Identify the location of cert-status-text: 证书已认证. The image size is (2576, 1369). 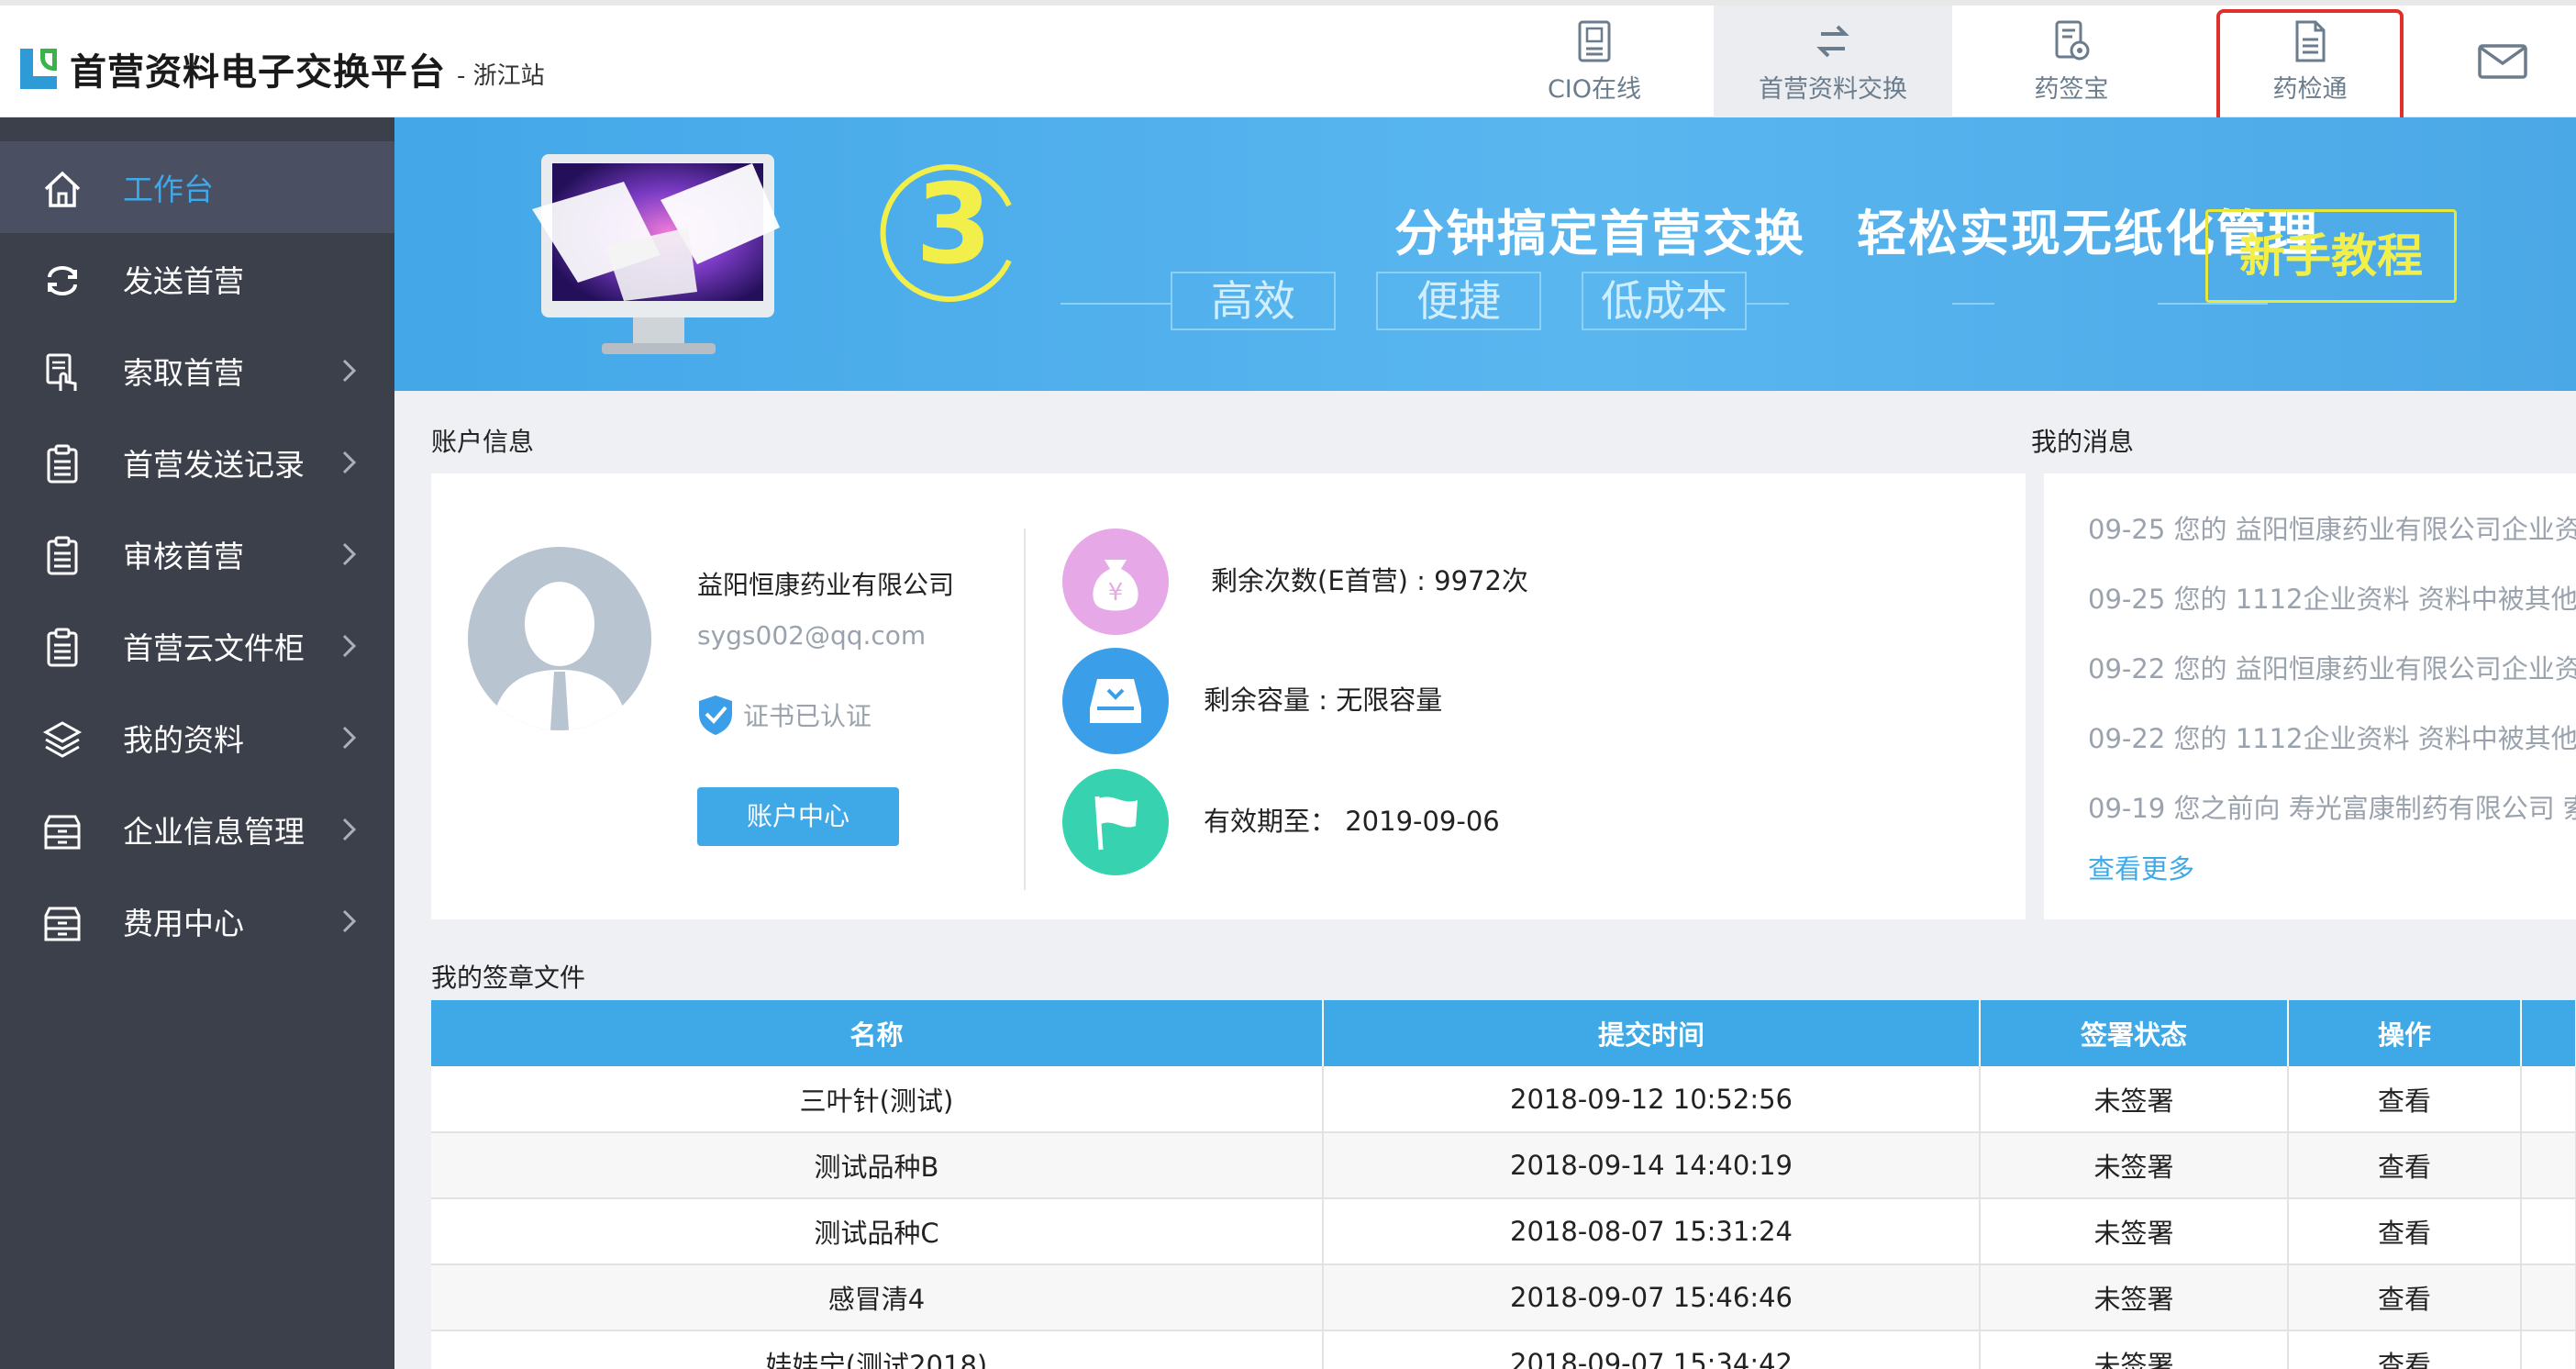
(807, 716).